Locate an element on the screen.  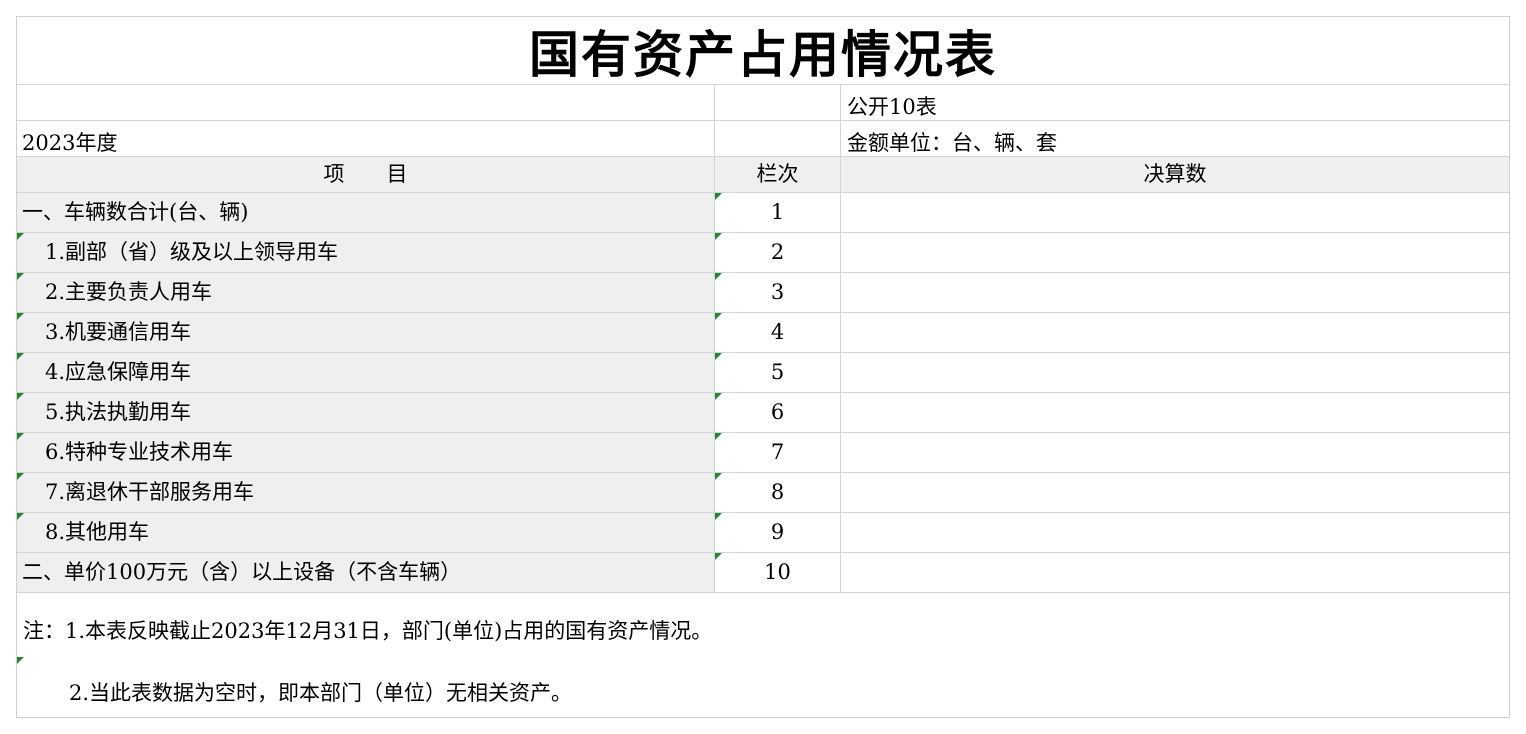
meta-row-2: 2023年度 金额单位：台、辆、套 is located at coordinates (763, 139).